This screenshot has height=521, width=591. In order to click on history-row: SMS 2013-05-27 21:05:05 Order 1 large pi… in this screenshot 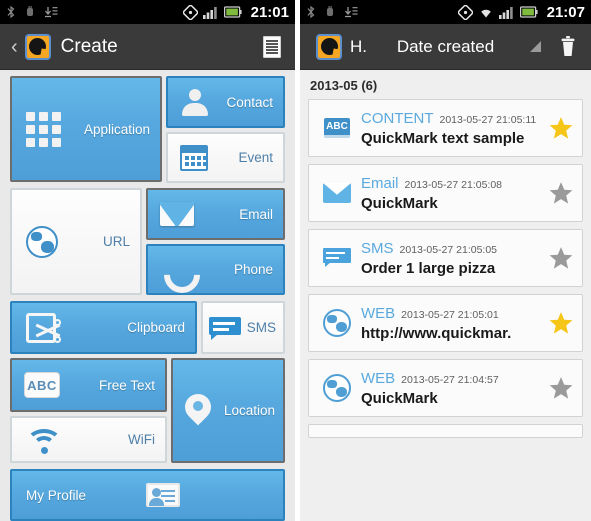, I will do `click(445, 258)`.